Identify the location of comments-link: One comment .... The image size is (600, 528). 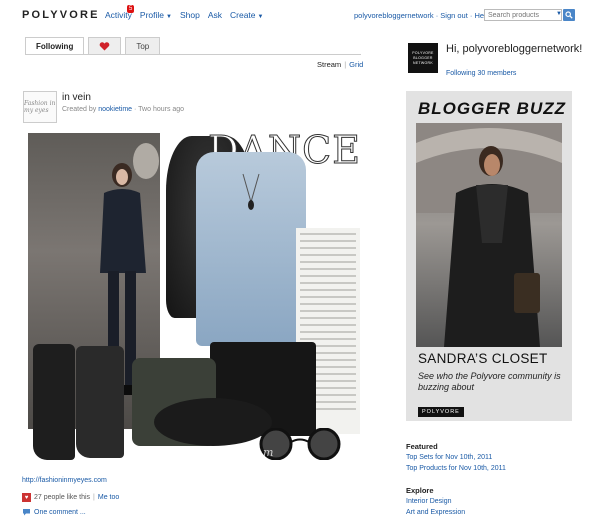
(60, 512).